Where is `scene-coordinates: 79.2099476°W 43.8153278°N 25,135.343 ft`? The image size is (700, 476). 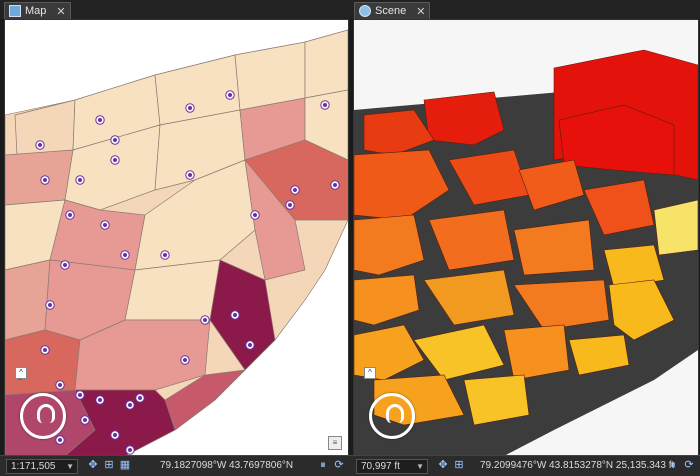 scene-coordinates: 79.2099476°W 43.8153278°N 25,135.343 ft is located at coordinates (577, 465).